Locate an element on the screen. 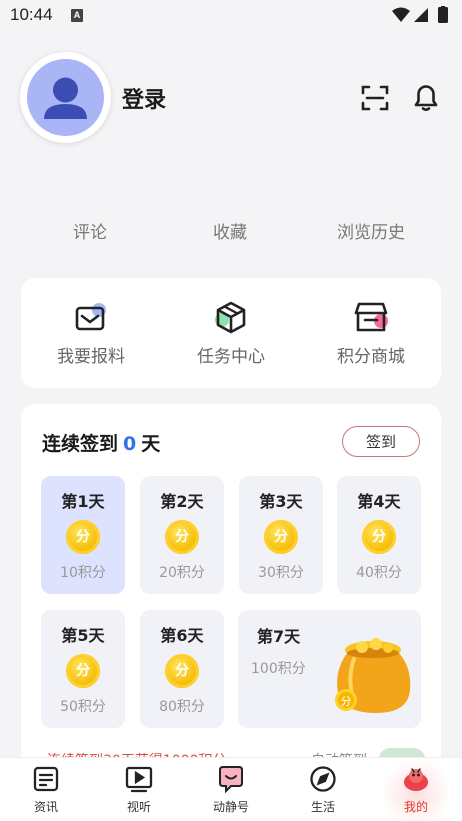  day-7-card: 第7天 100积分 分 is located at coordinates (329, 669).